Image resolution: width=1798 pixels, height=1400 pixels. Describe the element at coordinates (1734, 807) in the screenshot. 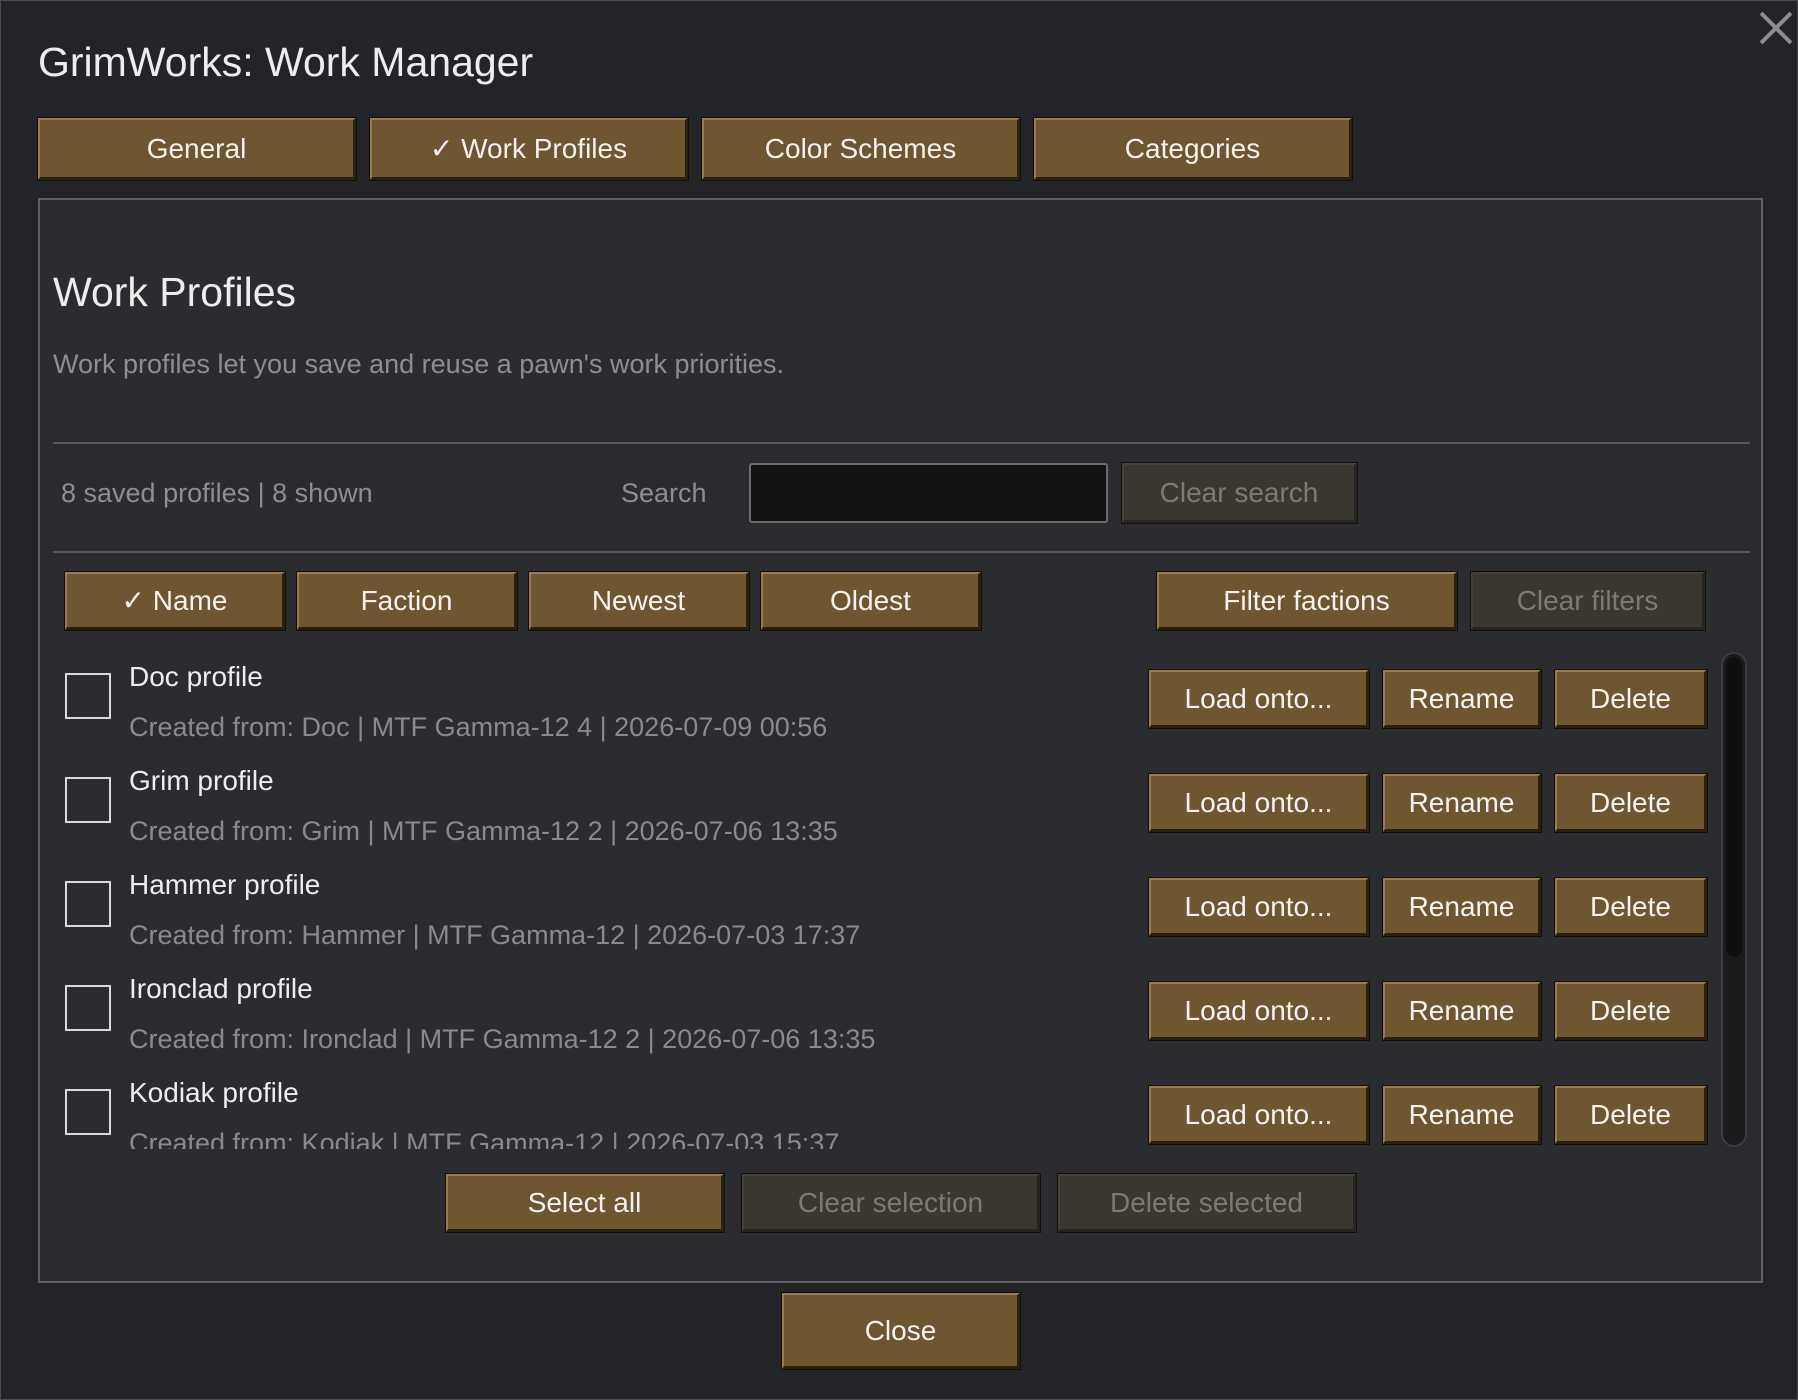

I see `scrollbar-thumb` at that location.